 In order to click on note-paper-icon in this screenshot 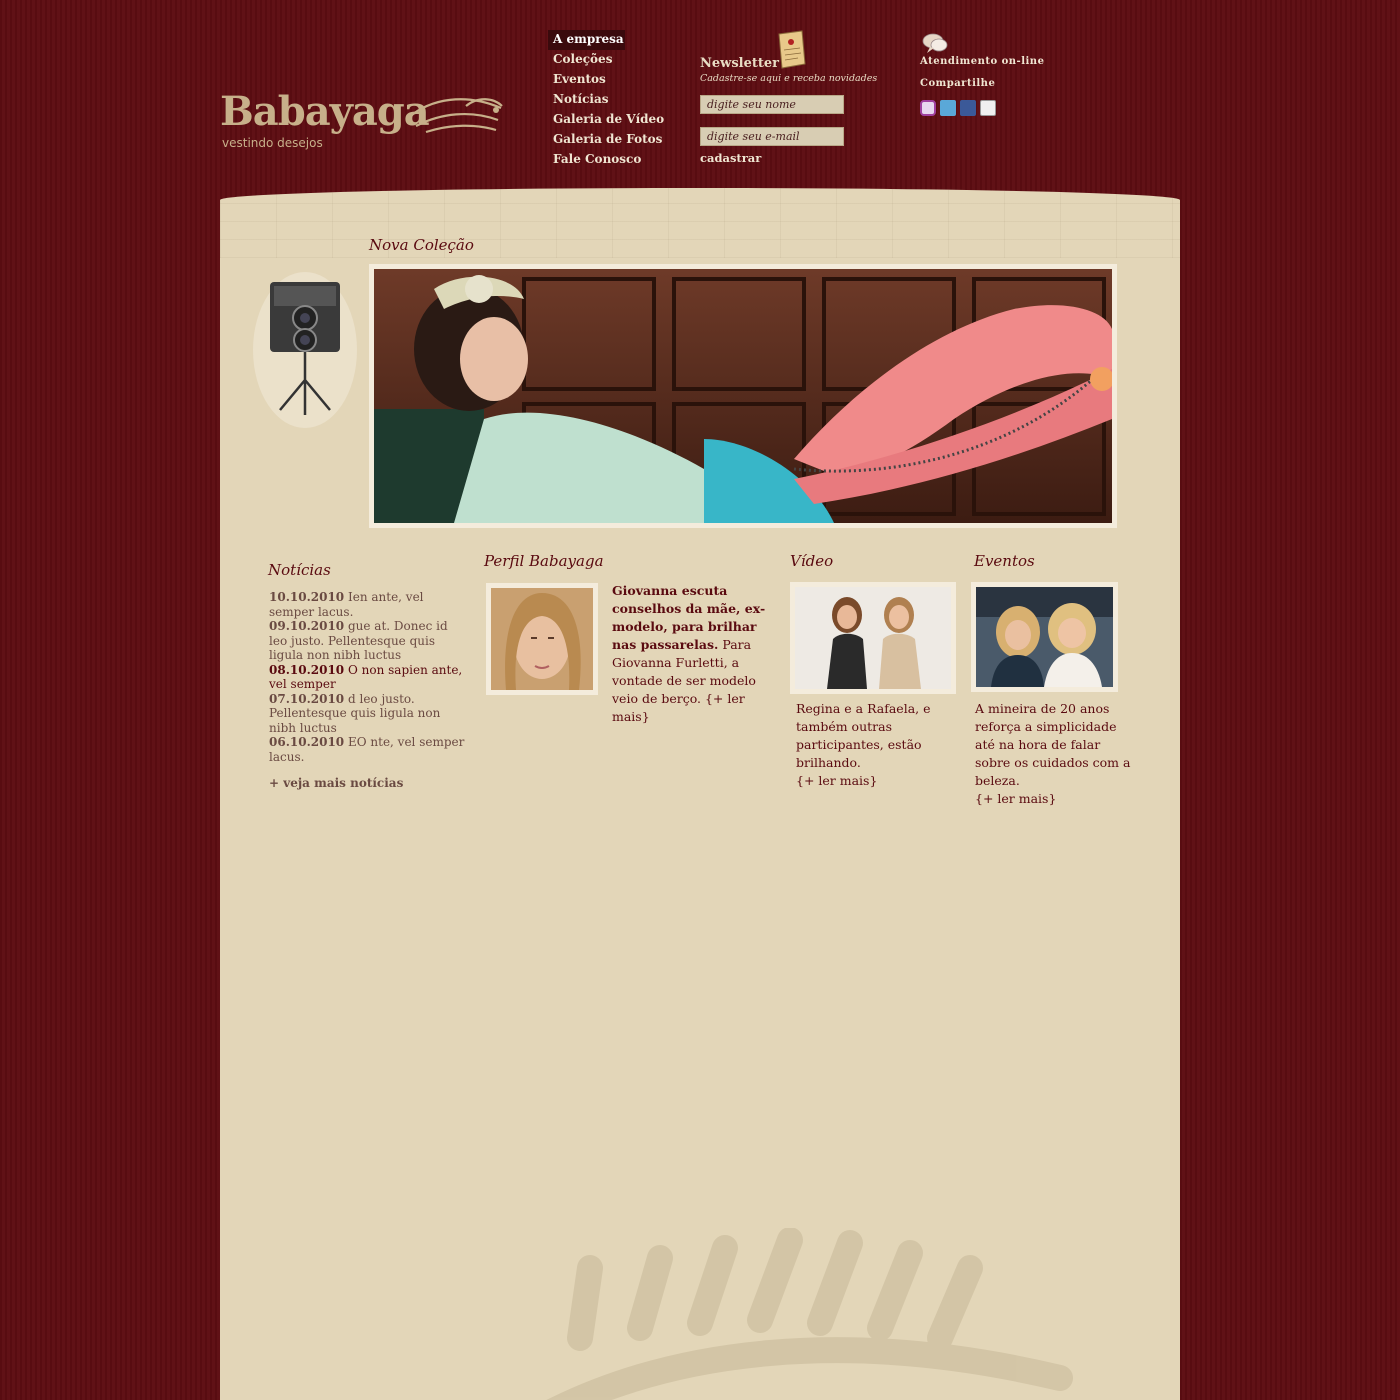, I will do `click(792, 49)`.